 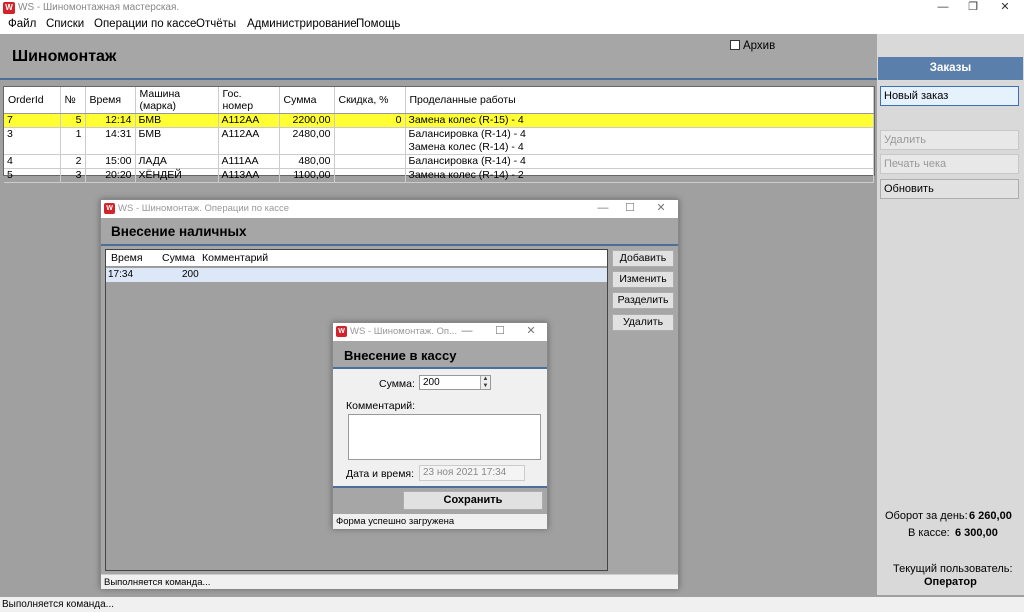 What do you see at coordinates (444, 437) in the screenshot?
I see `comment-textarea` at bounding box center [444, 437].